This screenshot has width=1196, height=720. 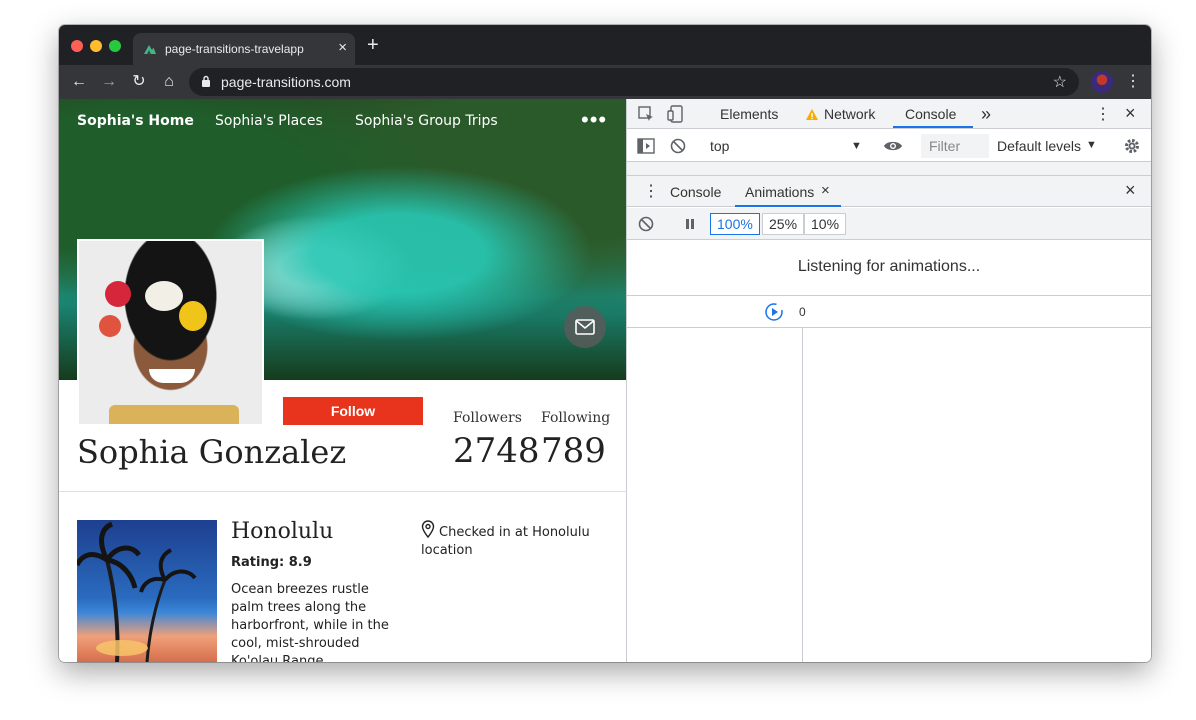 What do you see at coordinates (96, 46) in the screenshot?
I see `minimize-window-button` at bounding box center [96, 46].